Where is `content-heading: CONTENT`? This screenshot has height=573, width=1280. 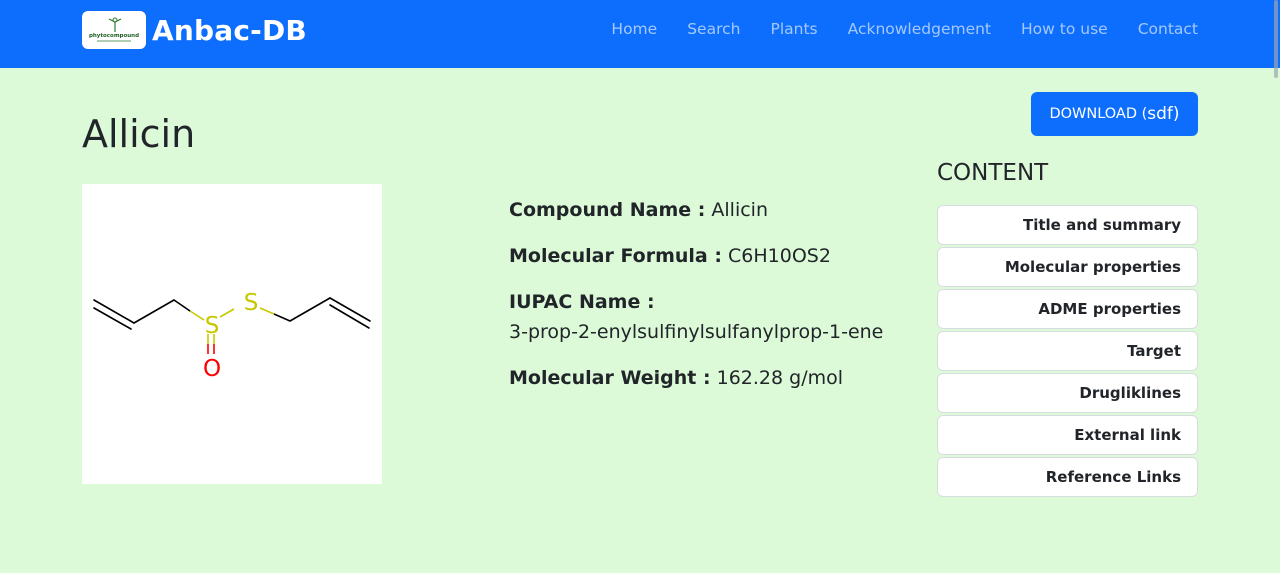
content-heading: CONTENT is located at coordinates (993, 173).